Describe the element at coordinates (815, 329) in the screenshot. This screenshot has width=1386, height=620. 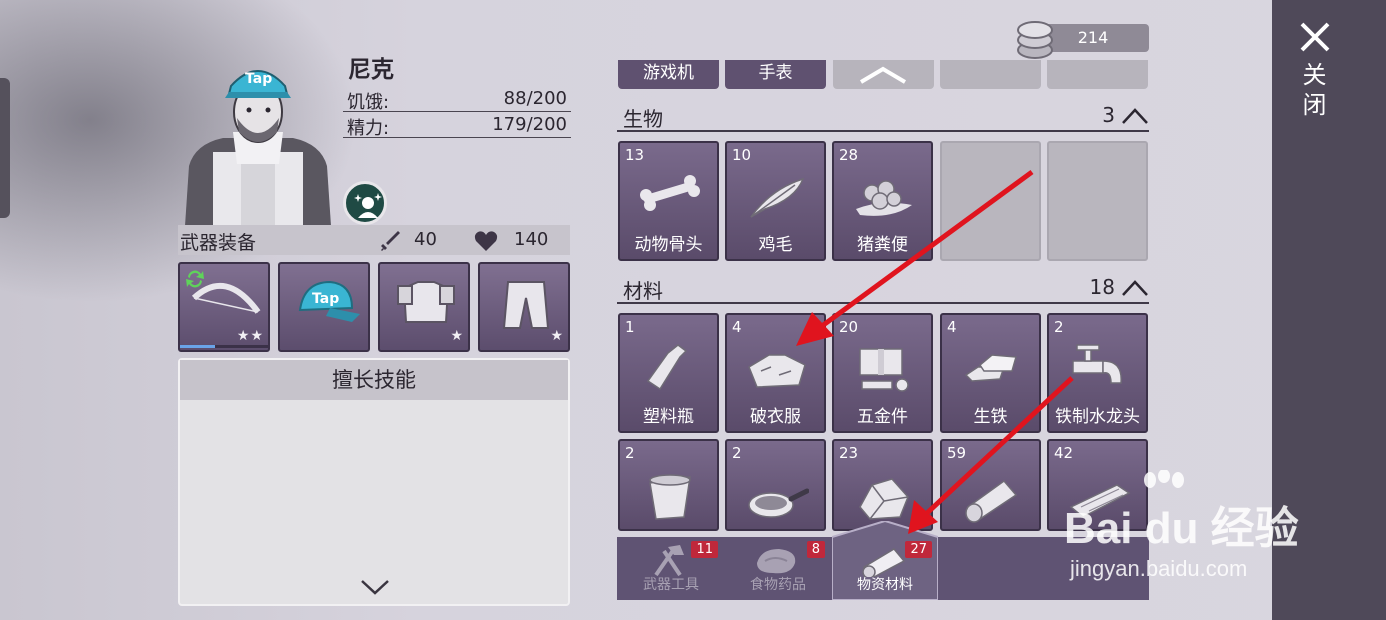
I see `annotation-arrowhead` at that location.